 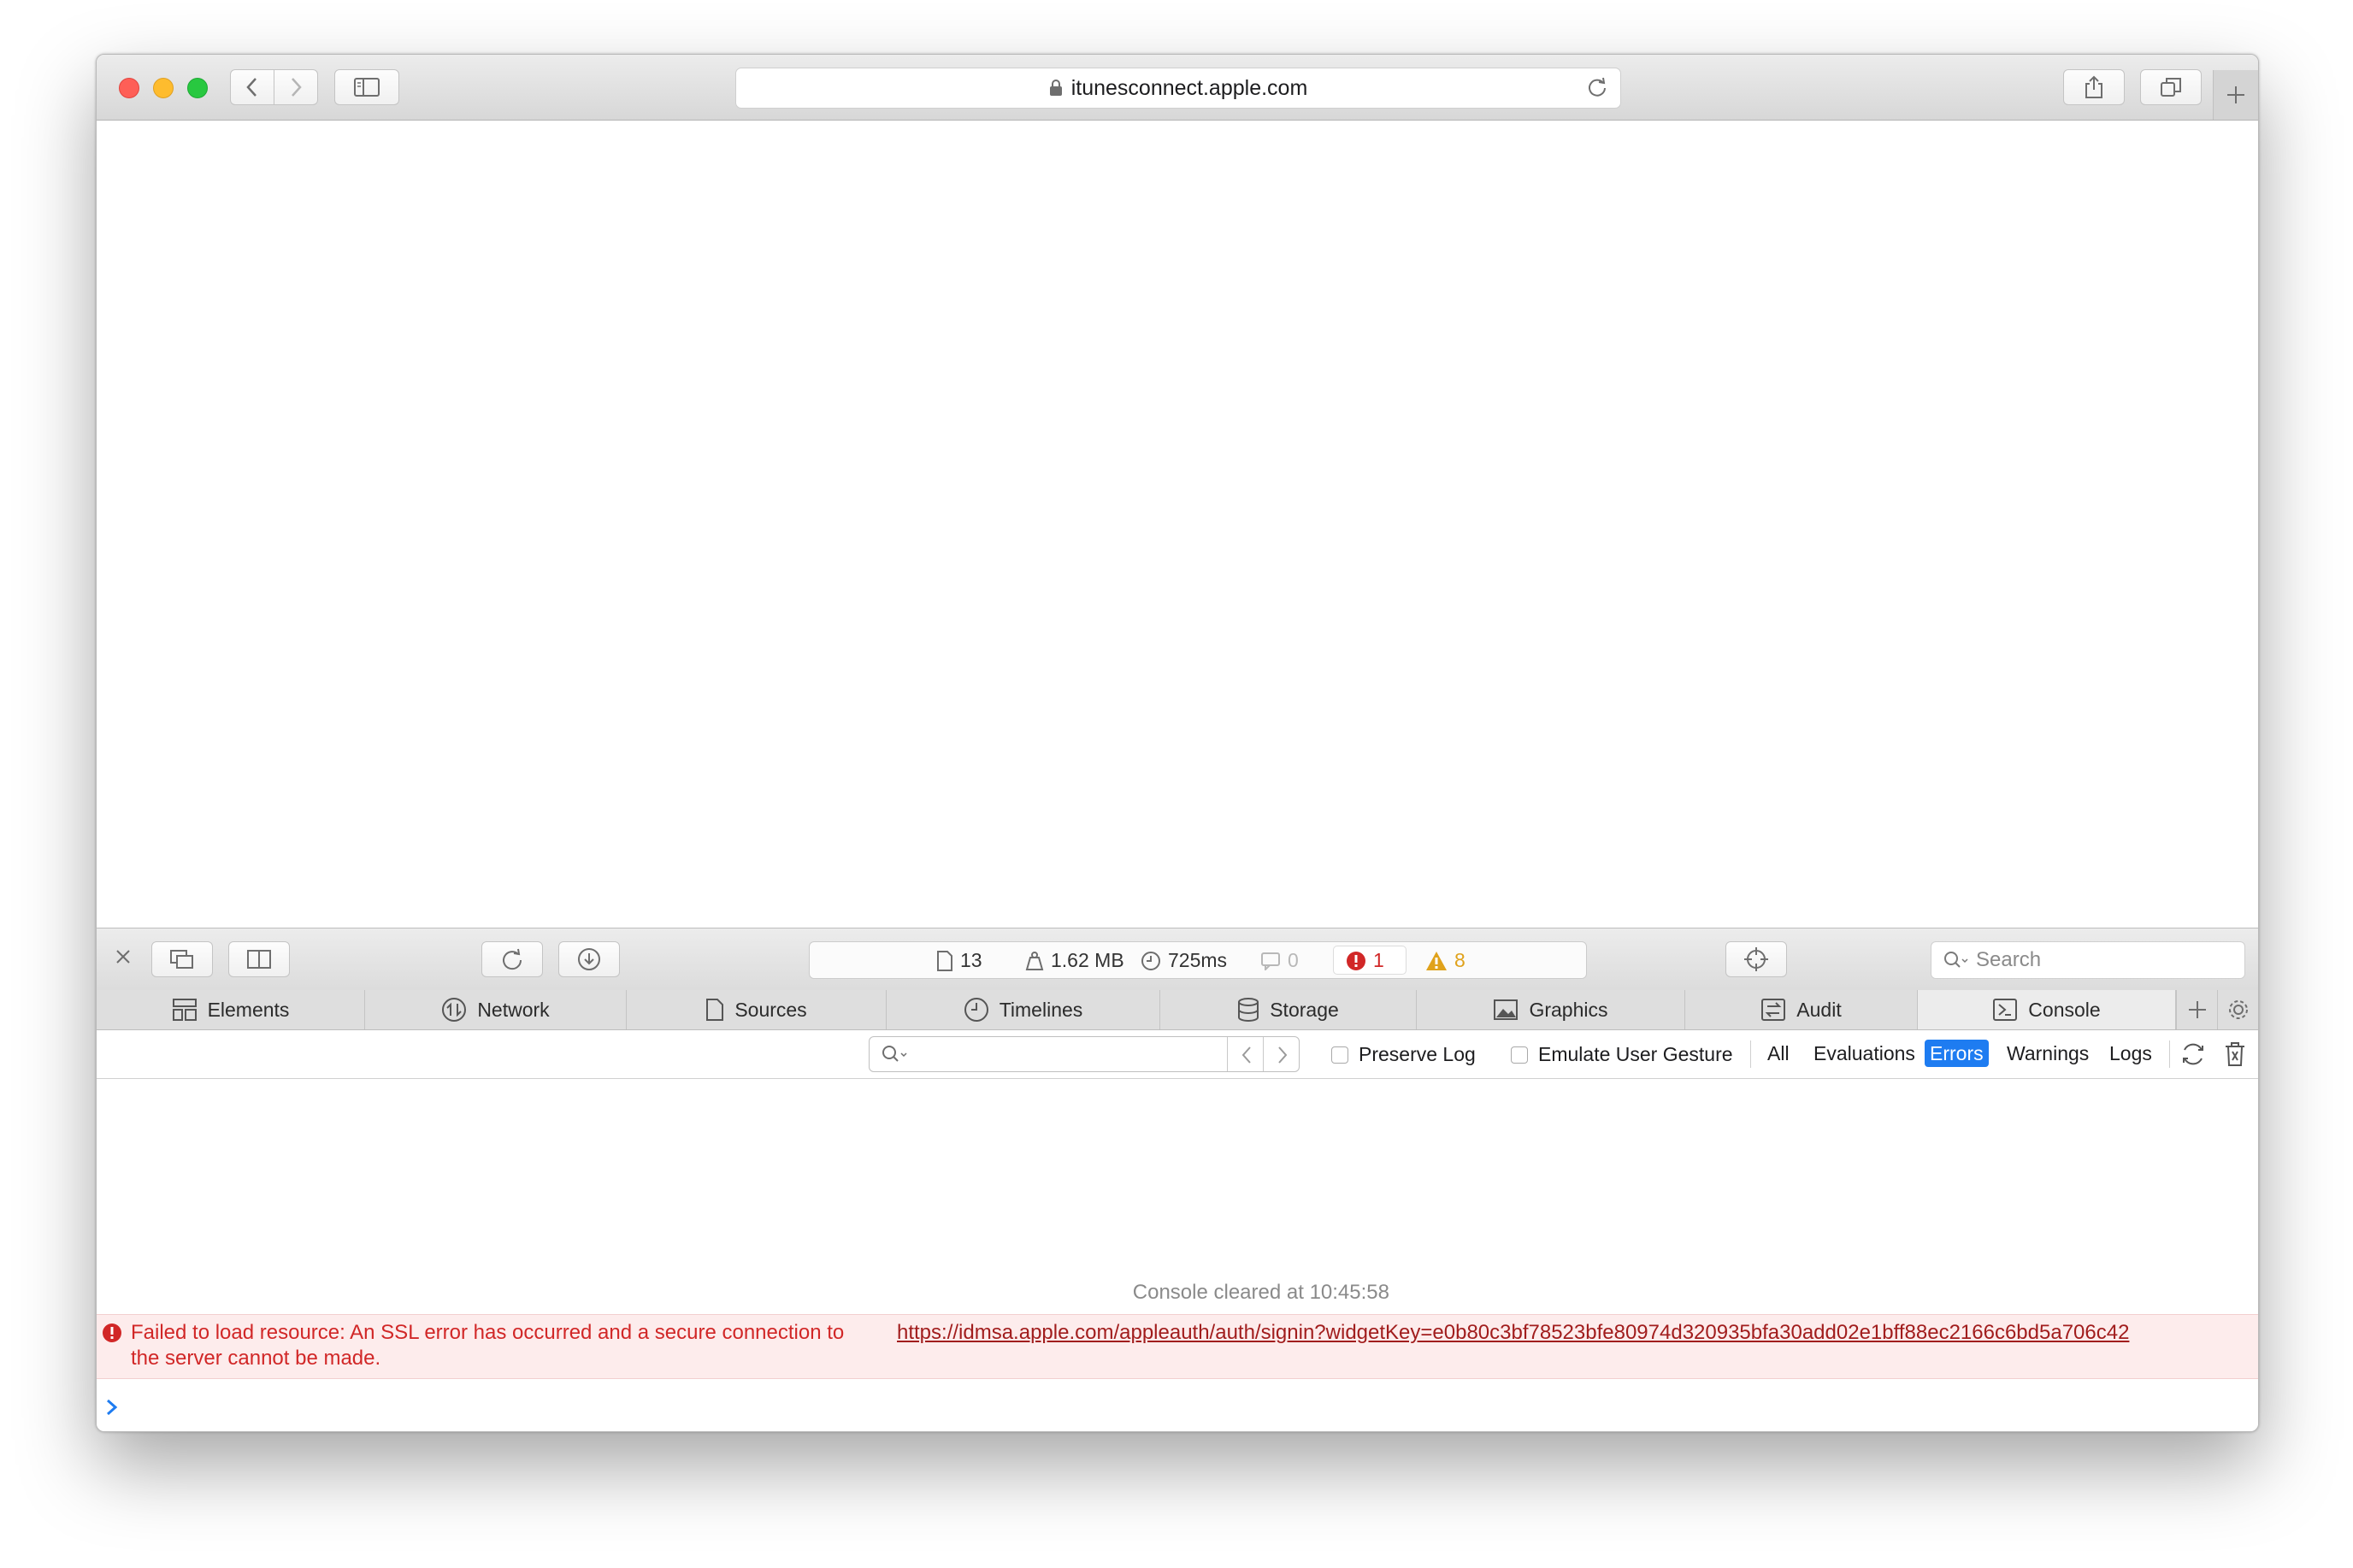 What do you see at coordinates (1084, 1054) in the screenshot?
I see `console-filter-input` at bounding box center [1084, 1054].